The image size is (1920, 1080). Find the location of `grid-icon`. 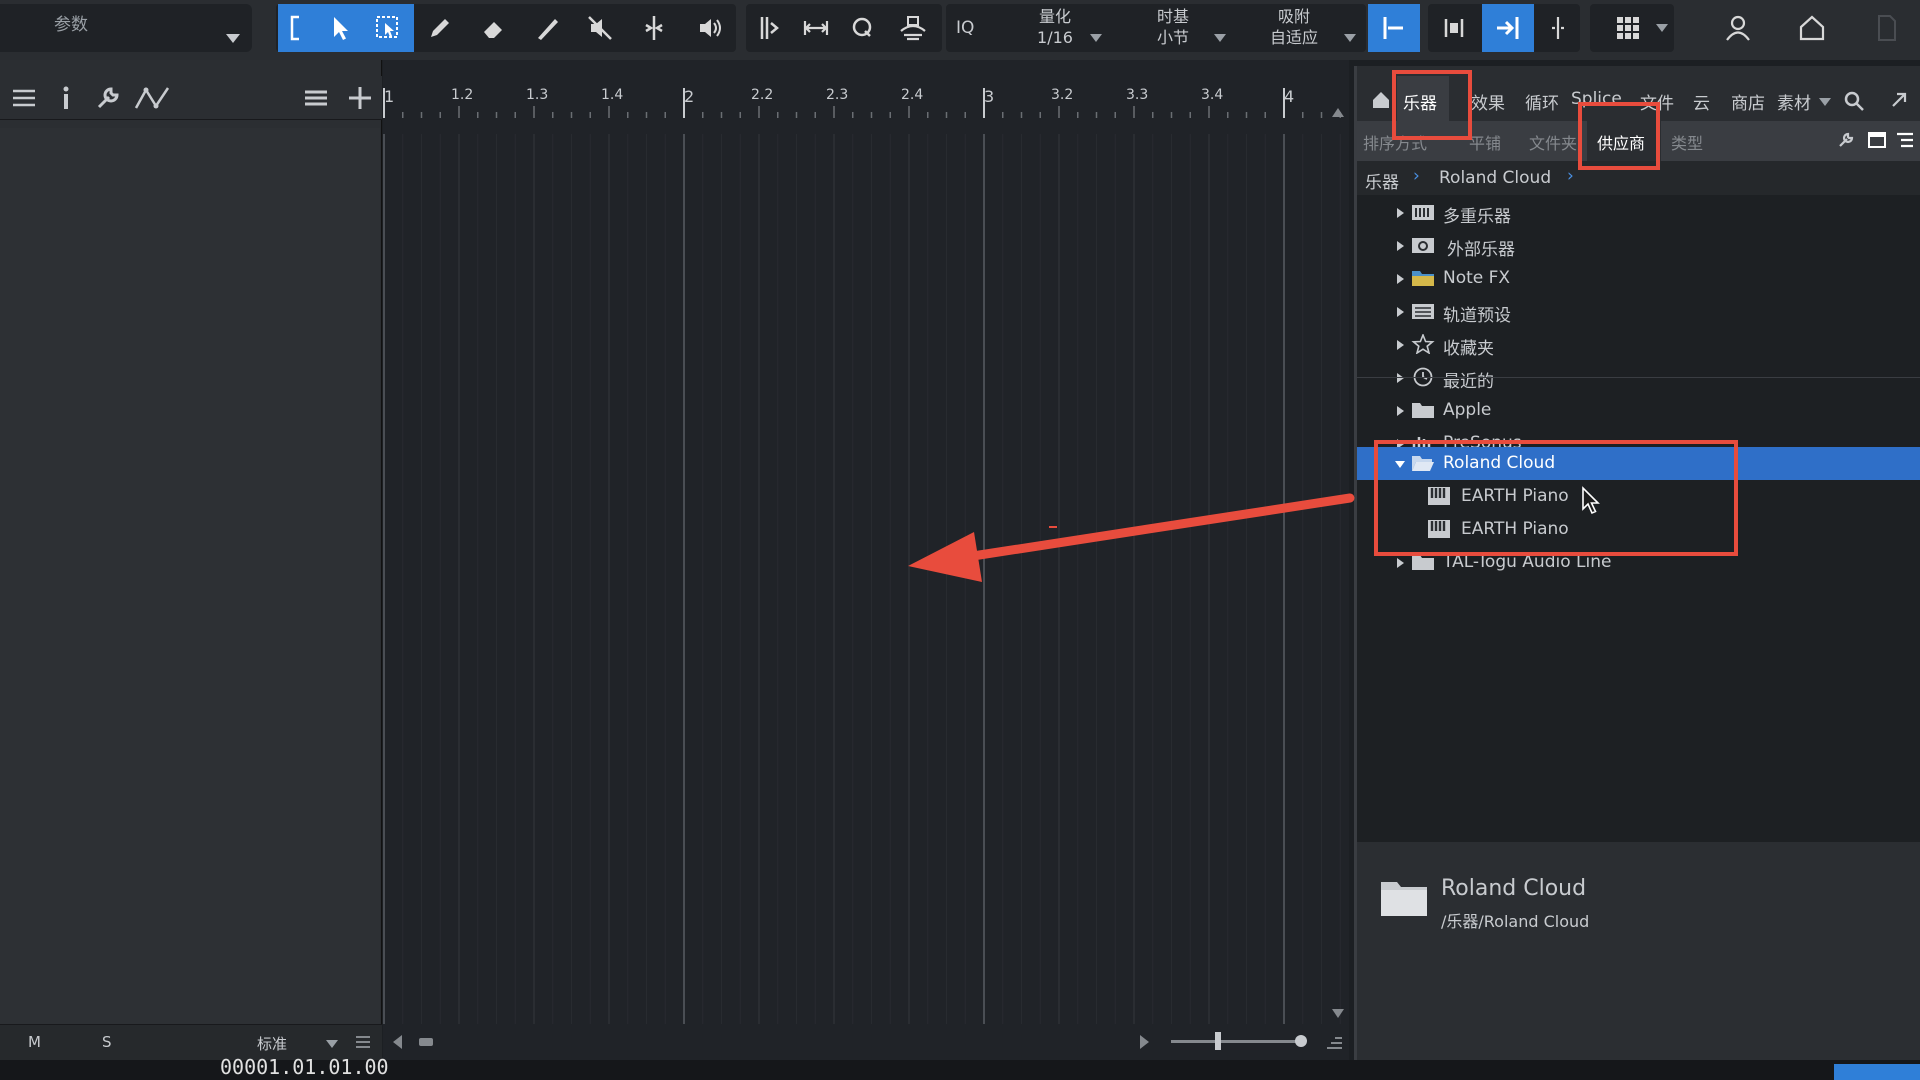

grid-icon is located at coordinates (1628, 28).